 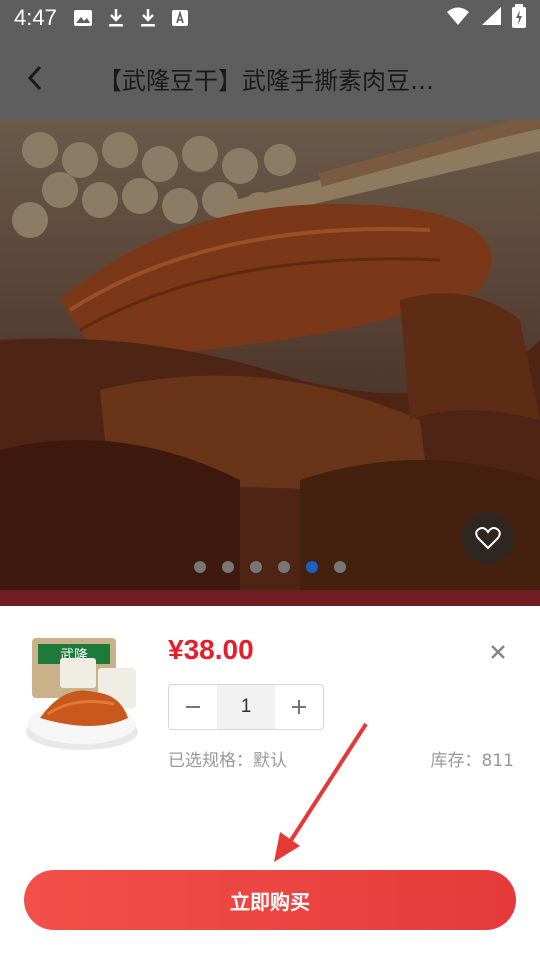 I want to click on carousel-indicator, so click(x=270, y=567).